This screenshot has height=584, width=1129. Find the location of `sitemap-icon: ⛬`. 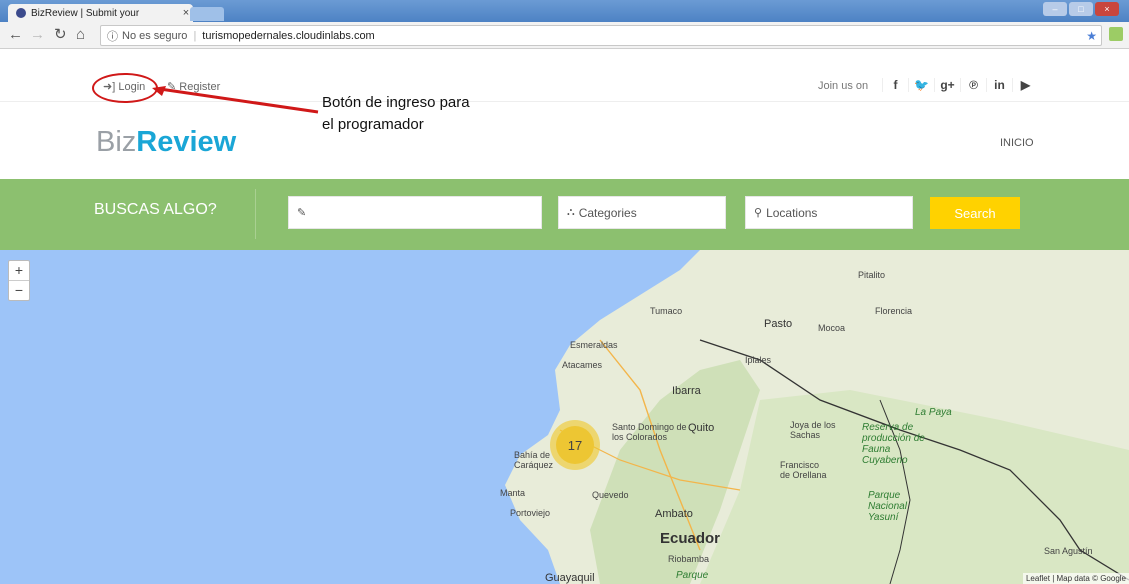

sitemap-icon: ⛬ is located at coordinates (571, 212).